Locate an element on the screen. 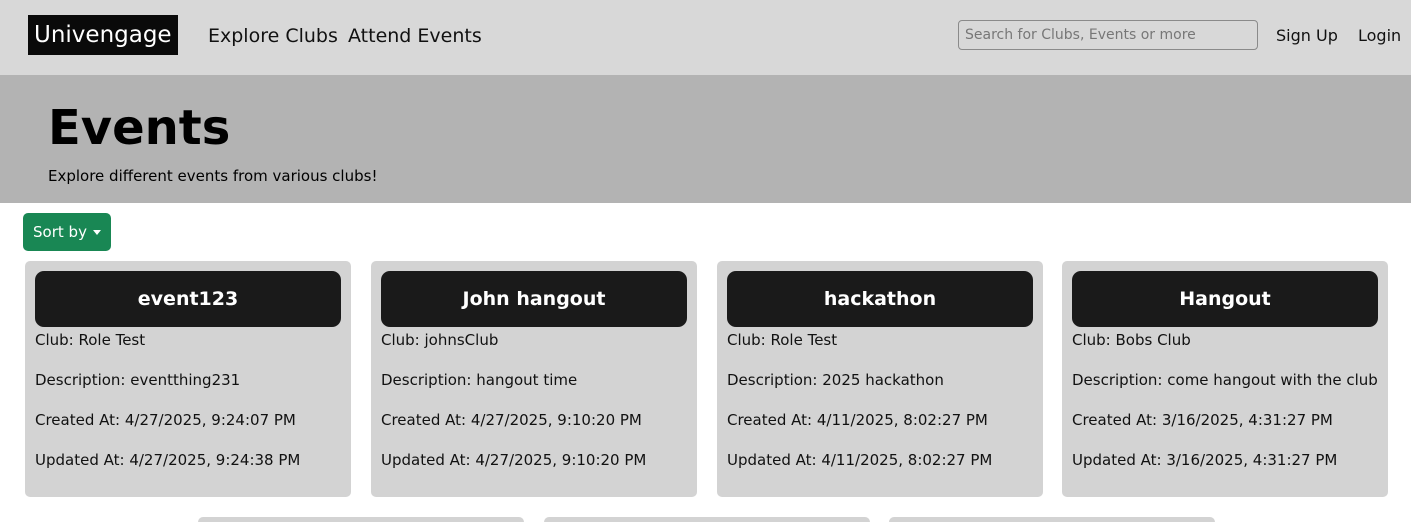 This screenshot has width=1411, height=522. event-description: Description: eventthing231 is located at coordinates (188, 380).